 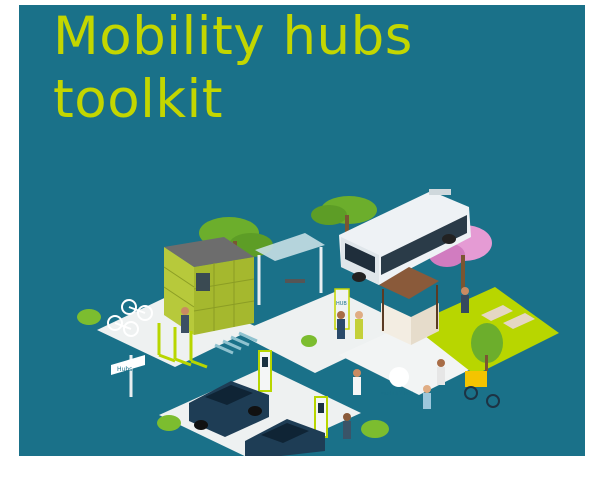 I want to click on direction-sign-label: Hubs, so click(x=124, y=369).